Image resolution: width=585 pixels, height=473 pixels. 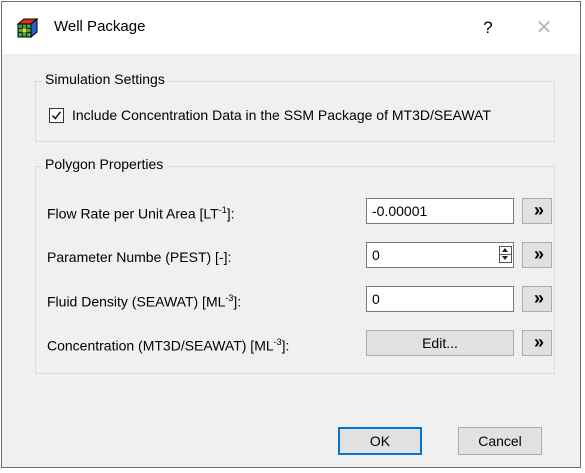 What do you see at coordinates (505, 258) in the screenshot?
I see `spin-down-icon` at bounding box center [505, 258].